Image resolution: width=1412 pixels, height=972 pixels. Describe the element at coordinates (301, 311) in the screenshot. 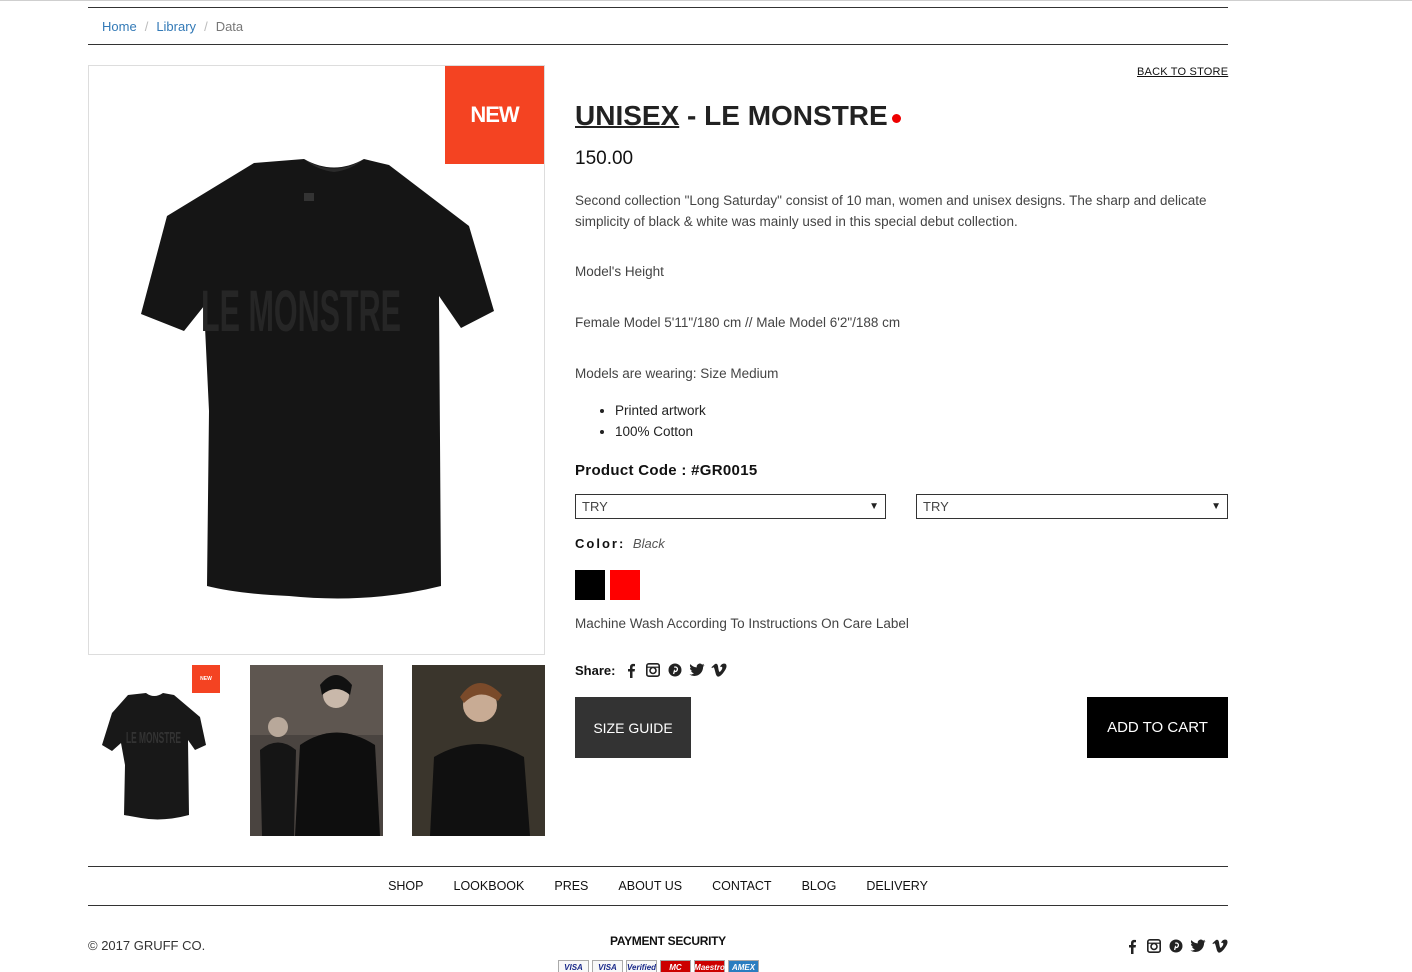

I see `tshirt-print-text: LE MONSTRE` at that location.